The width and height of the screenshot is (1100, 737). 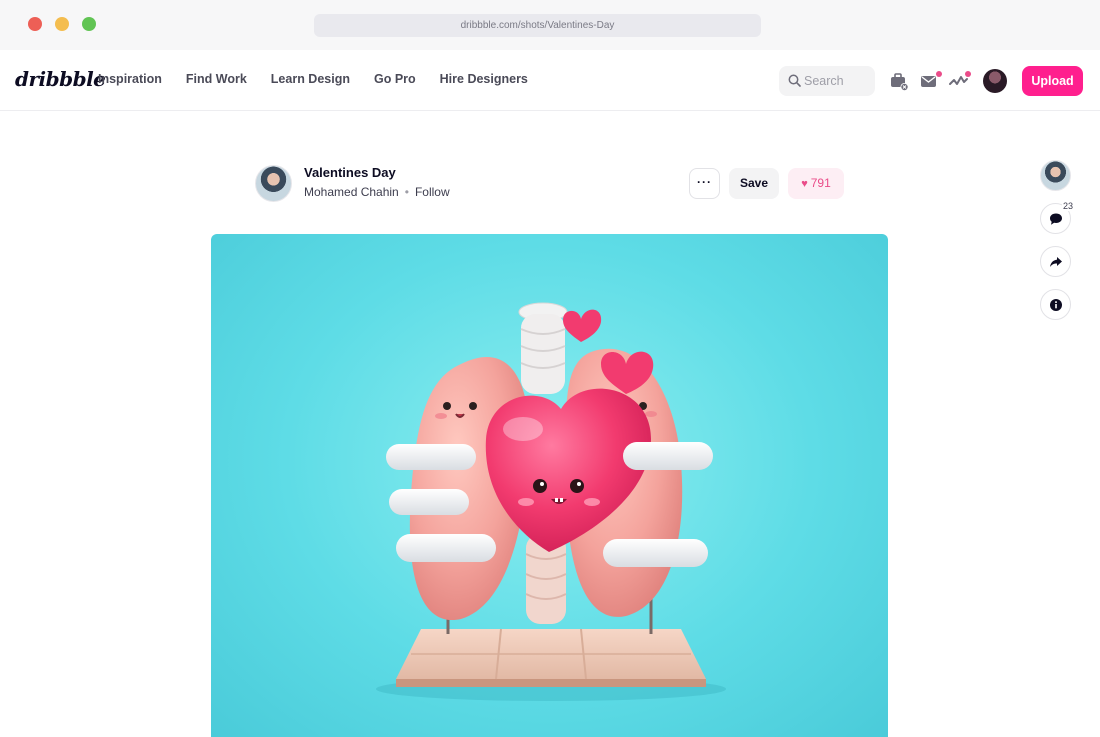 What do you see at coordinates (968, 74) in the screenshot?
I see `activity-badge` at bounding box center [968, 74].